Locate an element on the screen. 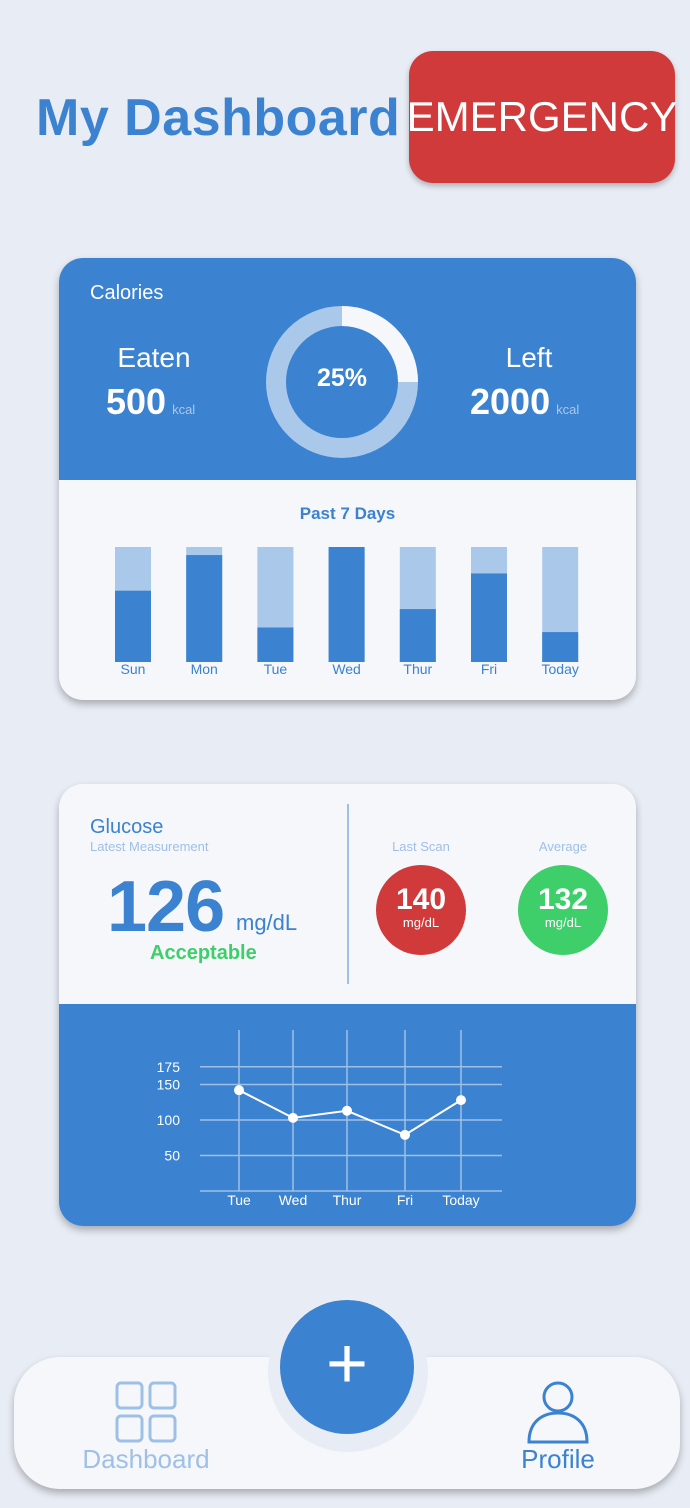 The height and width of the screenshot is (1508, 690). average-unit: mg/dL is located at coordinates (563, 922).